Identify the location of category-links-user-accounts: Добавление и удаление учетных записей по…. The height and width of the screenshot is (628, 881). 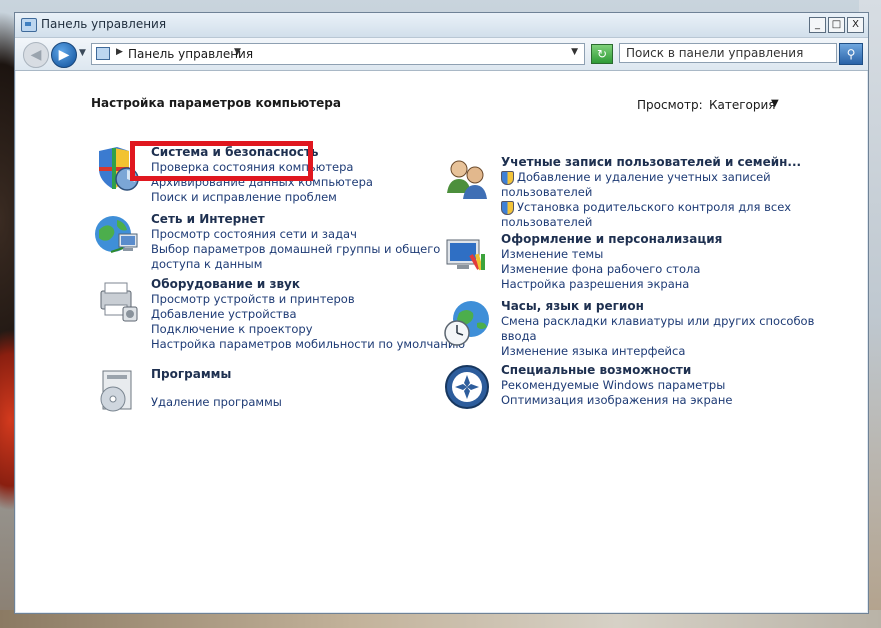
(651, 200).